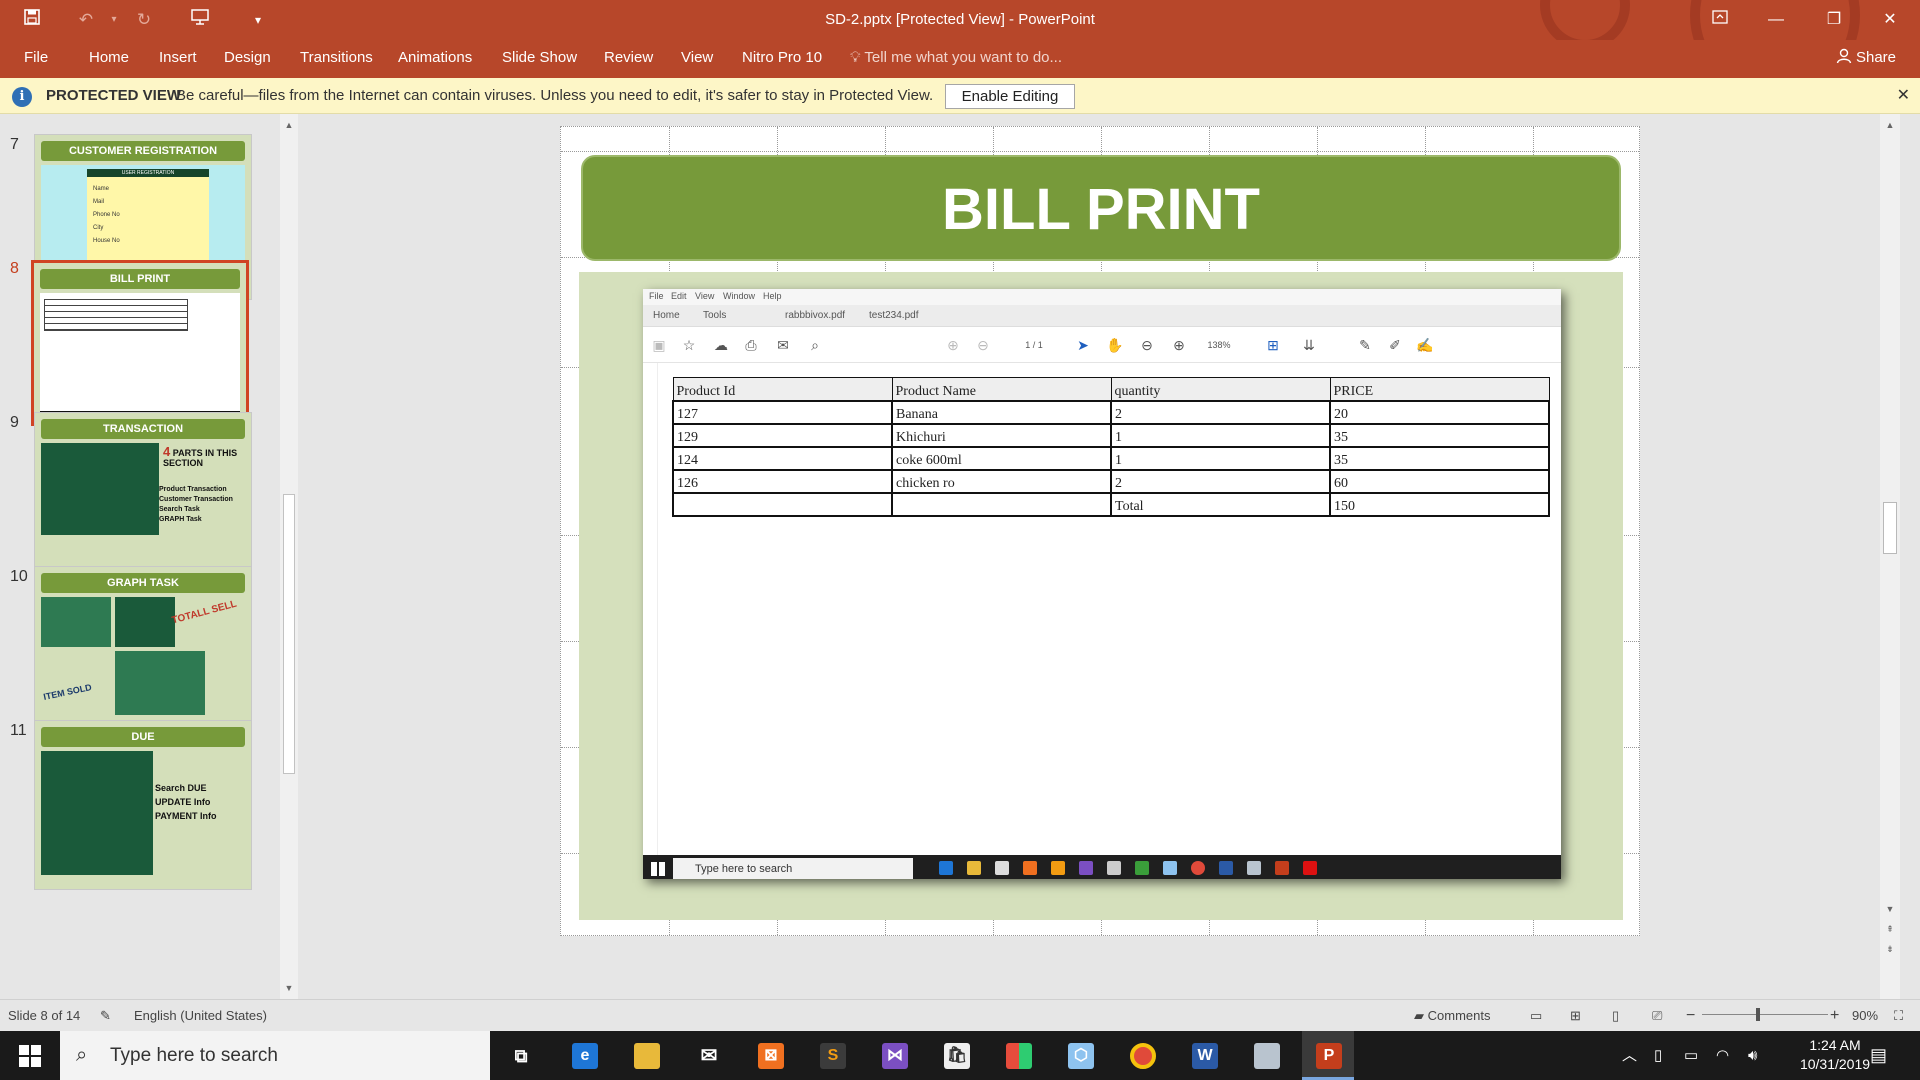 This screenshot has width=1920, height=1080. Describe the element at coordinates (86, 20) in the screenshot. I see `undo-icon: ↶` at that location.